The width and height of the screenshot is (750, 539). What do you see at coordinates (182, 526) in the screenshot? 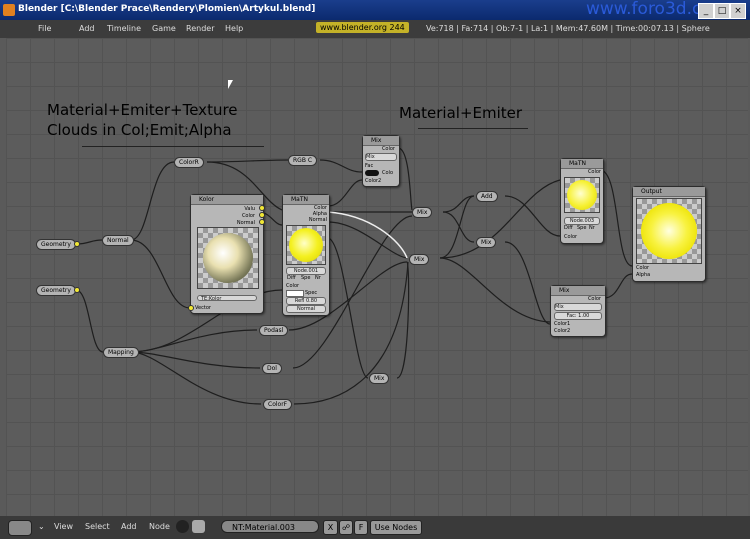
I see `material-sphere-icon` at bounding box center [182, 526].